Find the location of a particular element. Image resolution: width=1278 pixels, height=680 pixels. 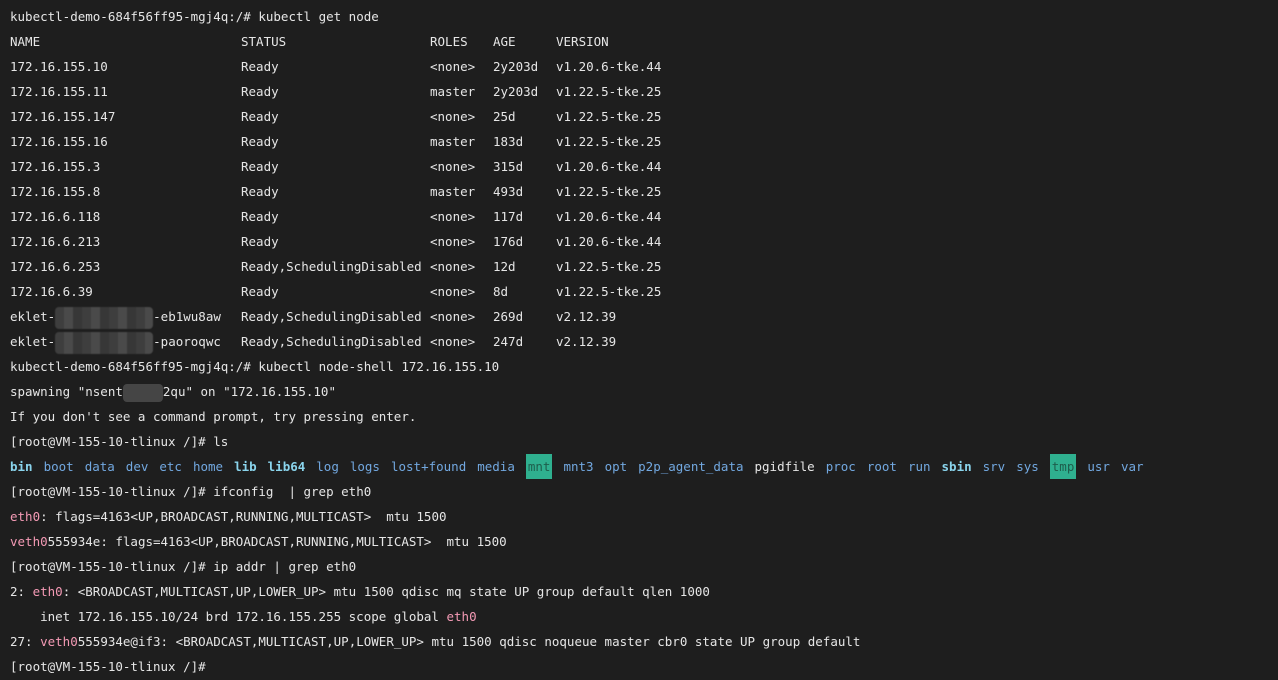

header-name: NAME is located at coordinates (25, 41).